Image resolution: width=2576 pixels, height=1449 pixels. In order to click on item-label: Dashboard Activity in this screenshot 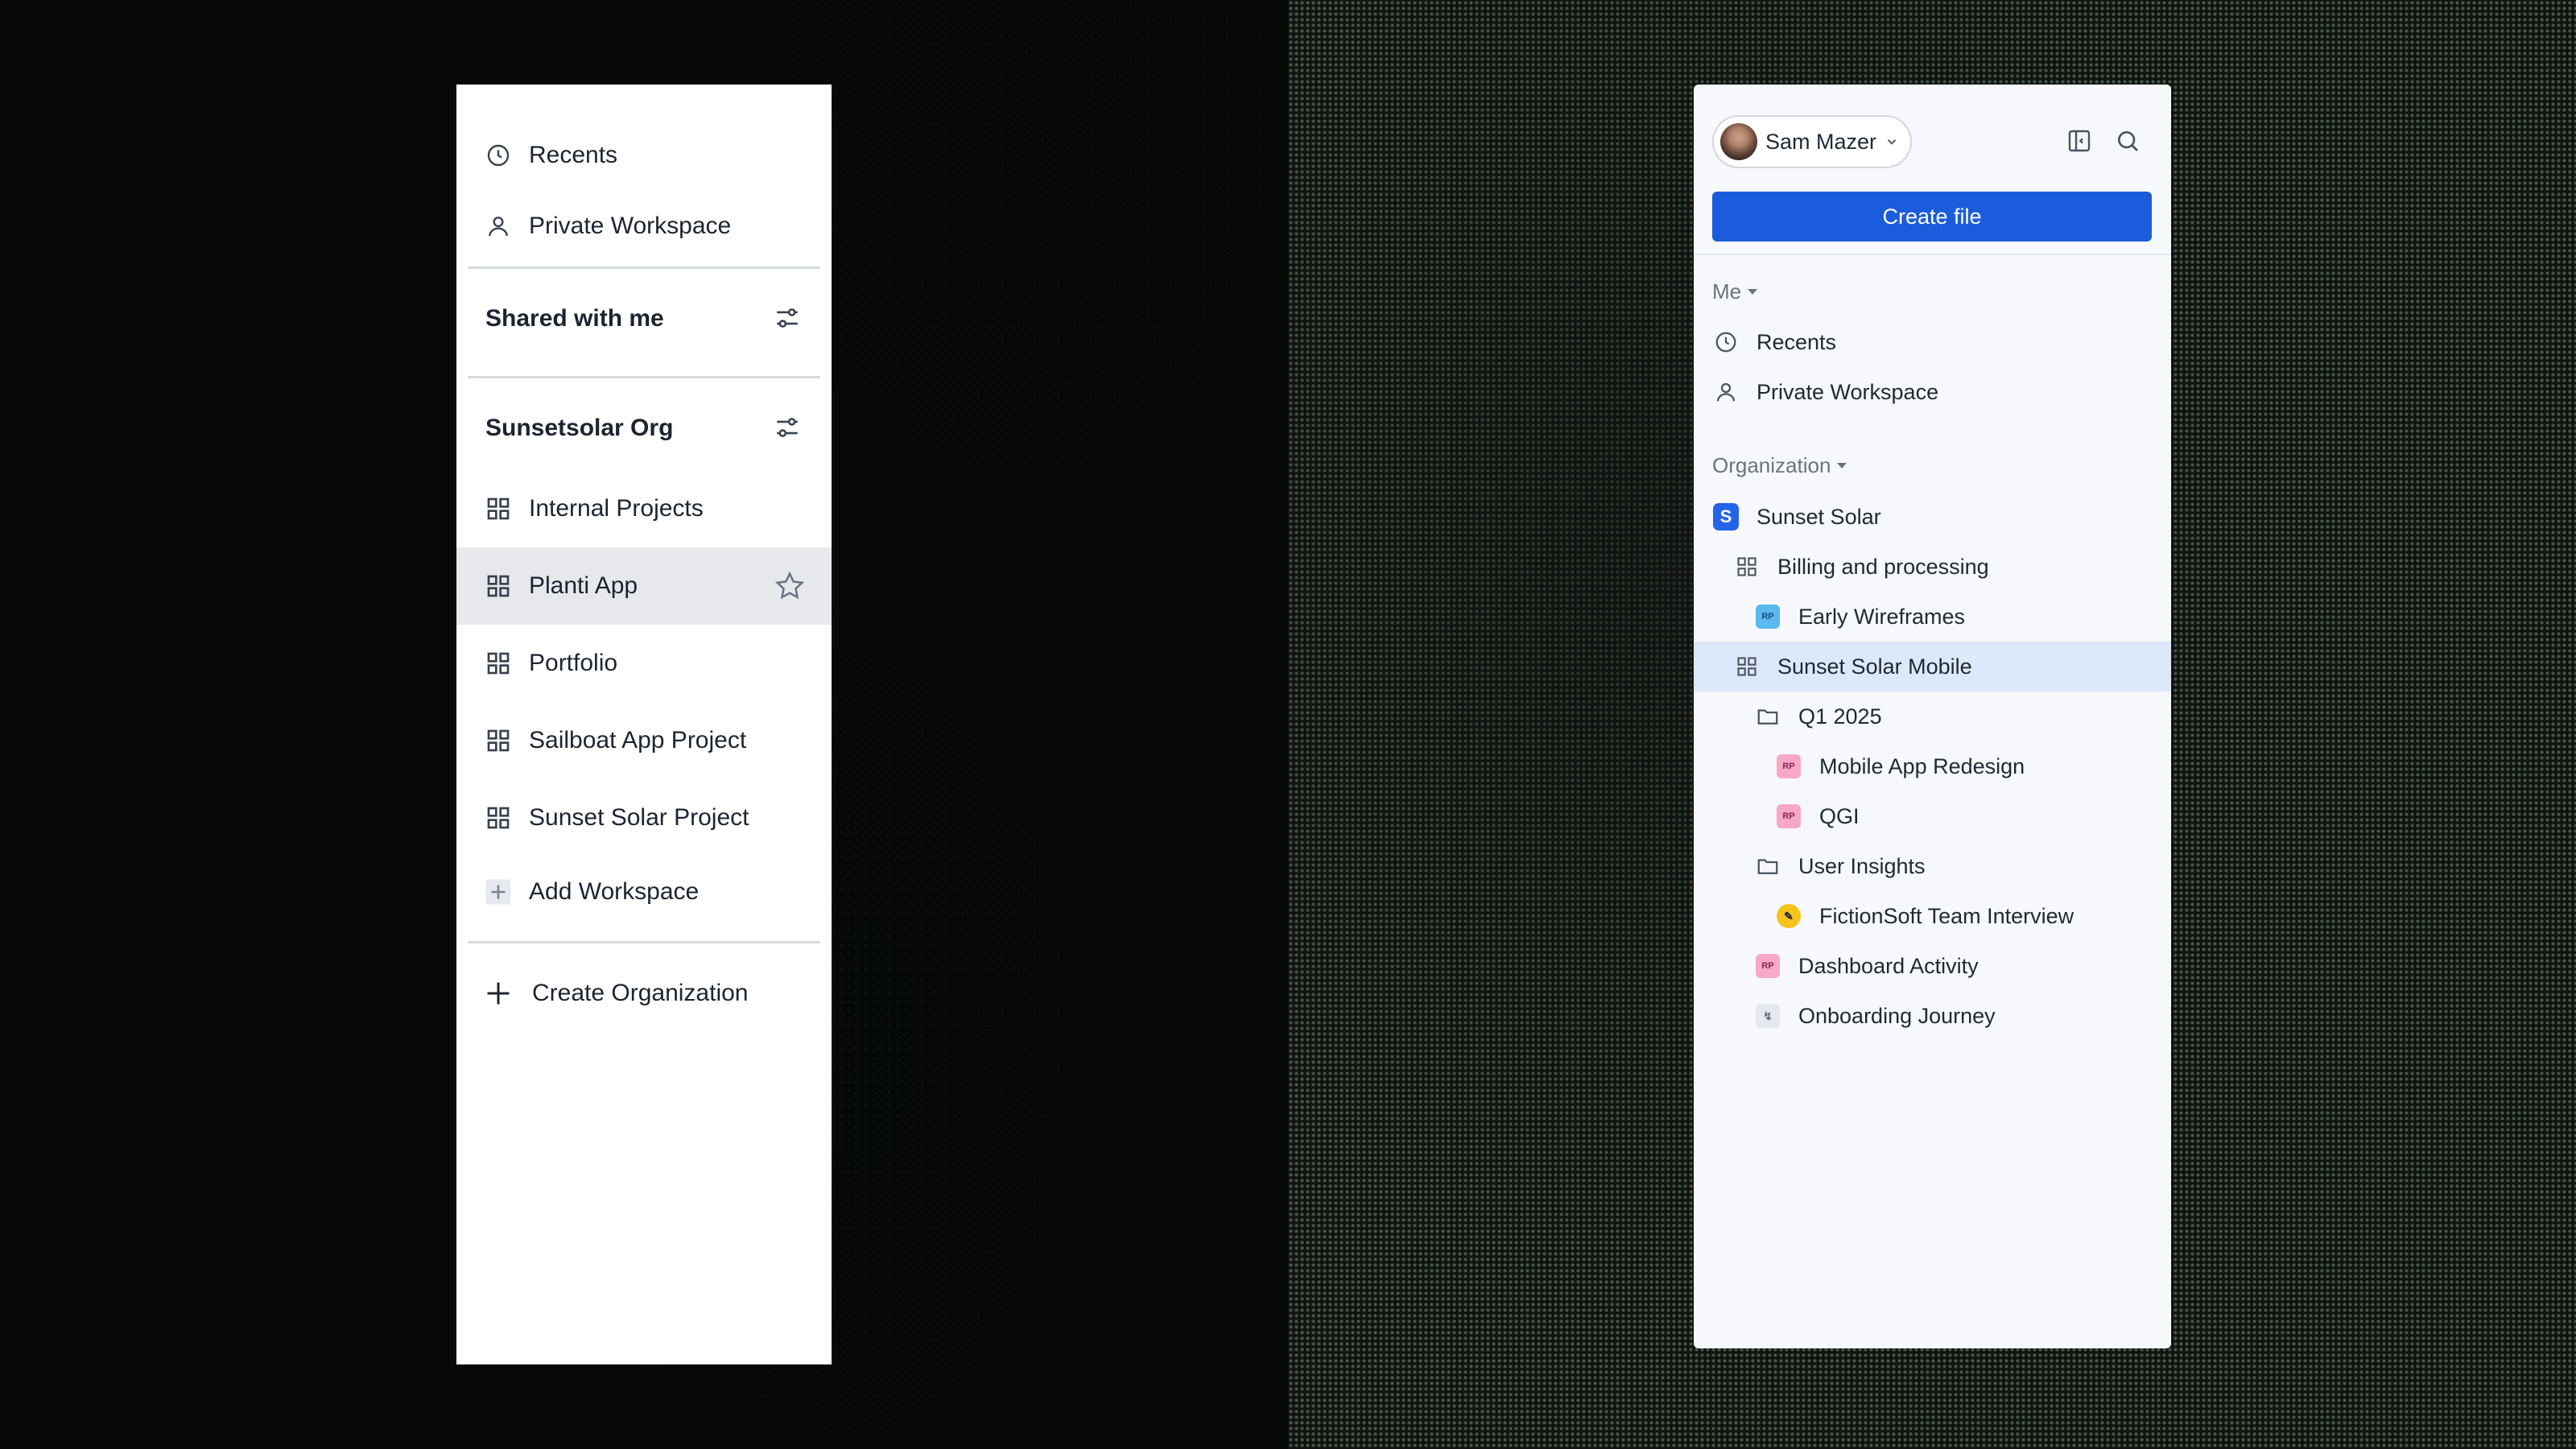, I will do `click(1888, 966)`.